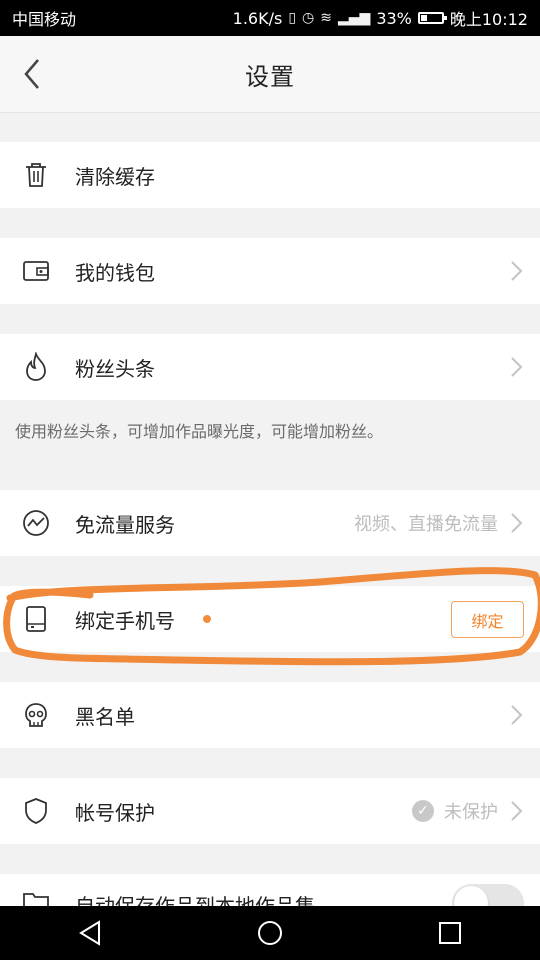  What do you see at coordinates (432, 18) in the screenshot?
I see `battery-icon` at bounding box center [432, 18].